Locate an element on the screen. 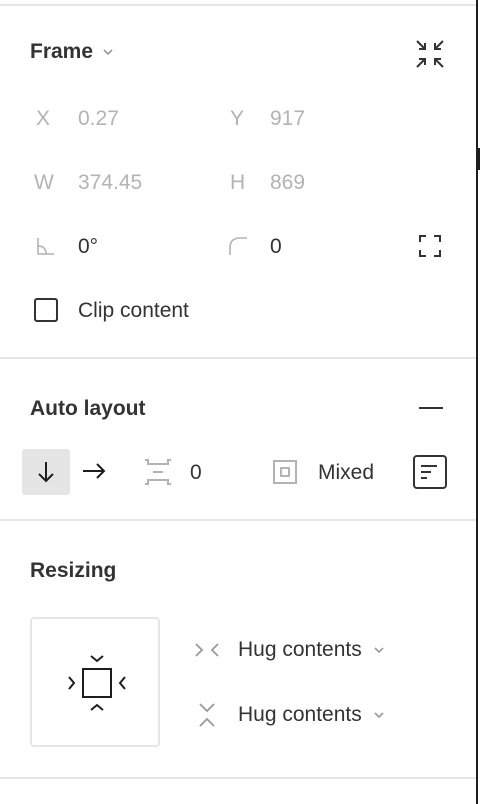 Image resolution: width=480 pixels, height=804 pixels. frame-divider is located at coordinates (238, 358).